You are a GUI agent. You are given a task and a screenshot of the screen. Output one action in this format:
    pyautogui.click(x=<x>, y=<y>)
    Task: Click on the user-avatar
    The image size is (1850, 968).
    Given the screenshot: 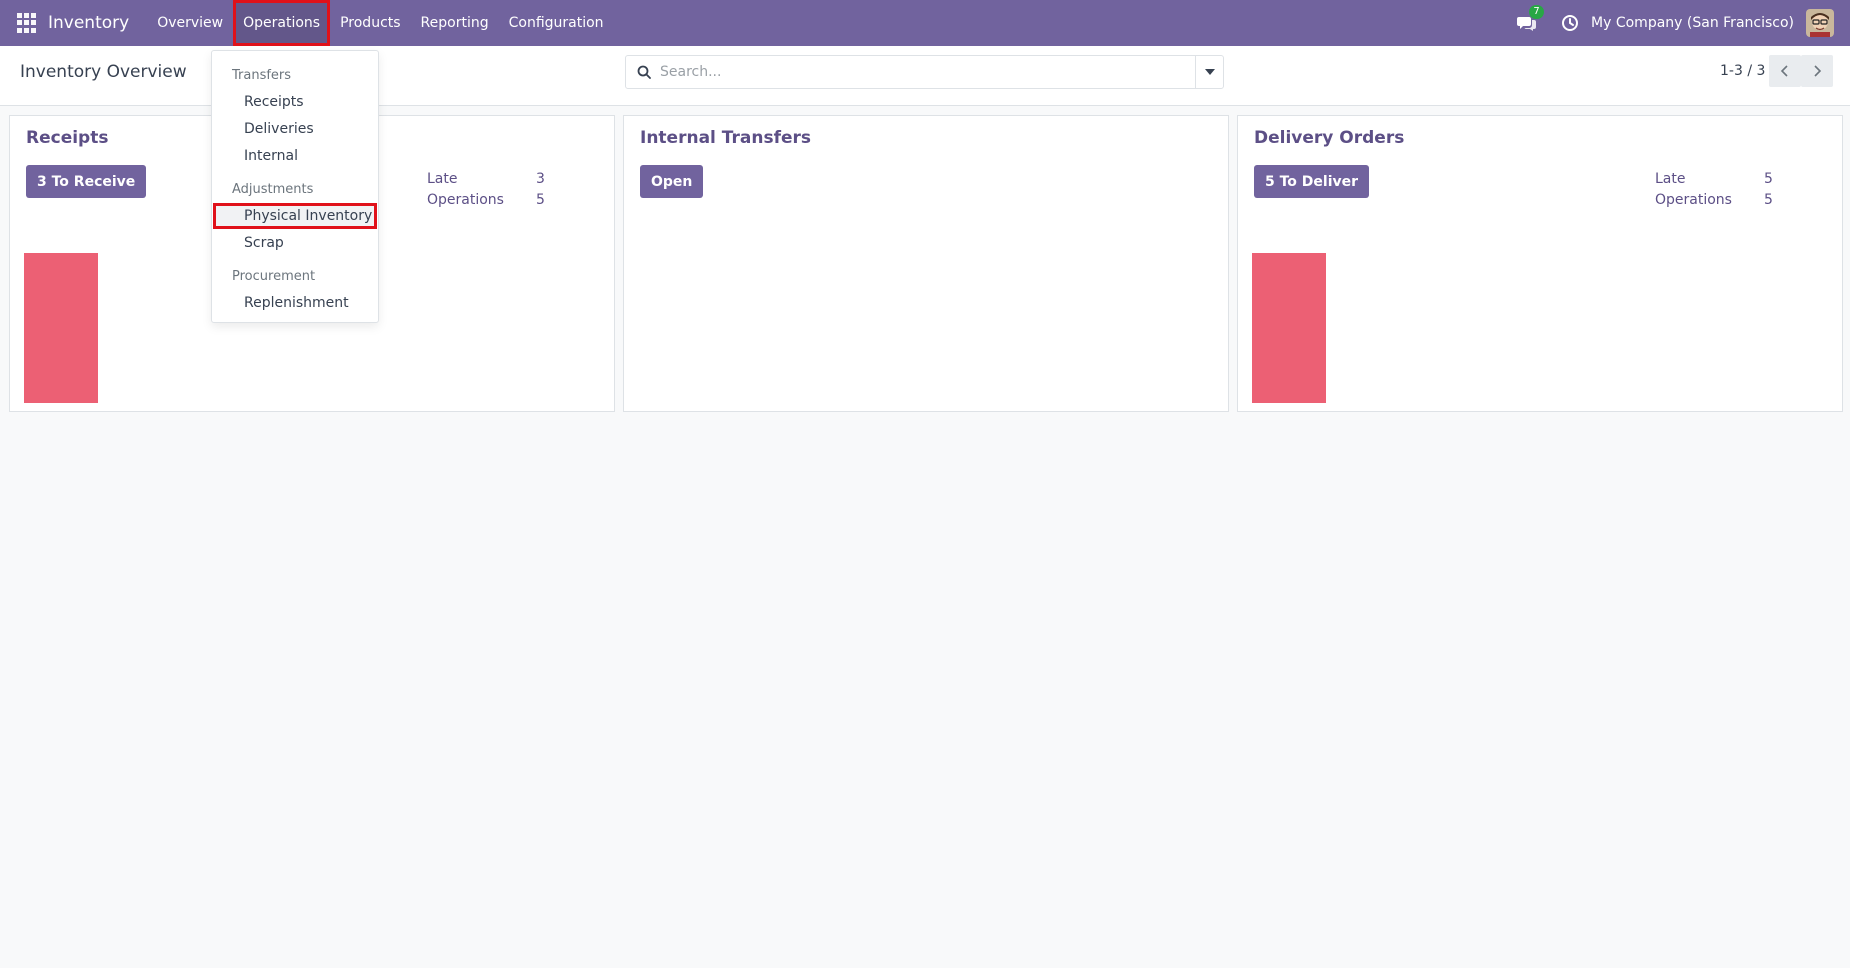 What is the action you would take?
    pyautogui.click(x=1820, y=23)
    